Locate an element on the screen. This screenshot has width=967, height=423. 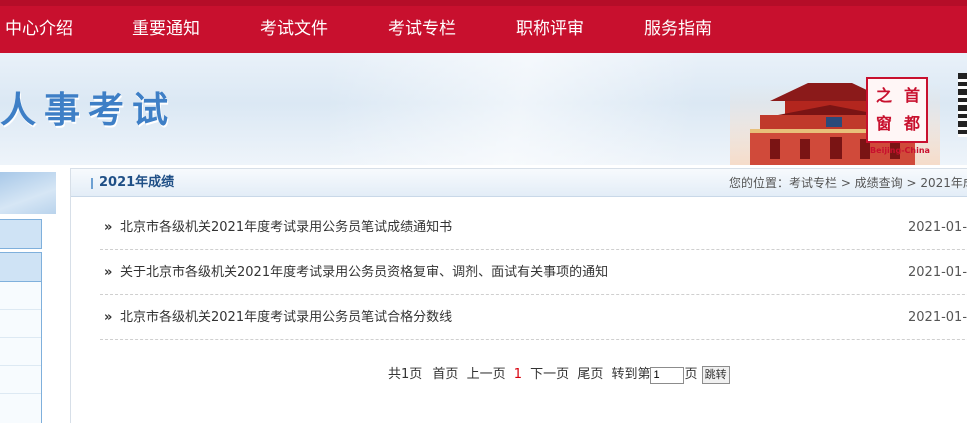
current-page: 1 is located at coordinates (518, 374).